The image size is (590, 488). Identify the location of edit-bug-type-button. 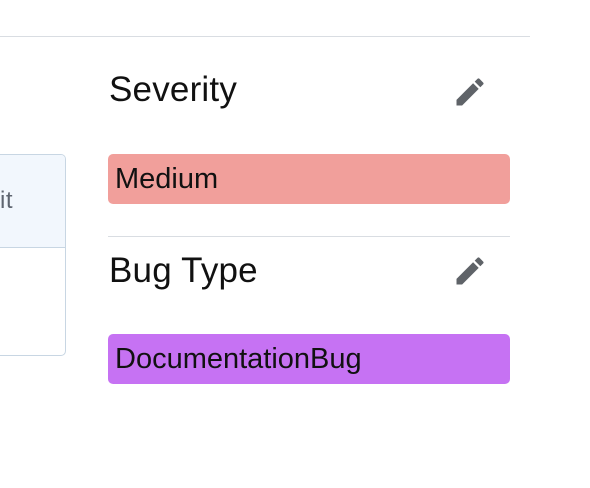
(470, 271).